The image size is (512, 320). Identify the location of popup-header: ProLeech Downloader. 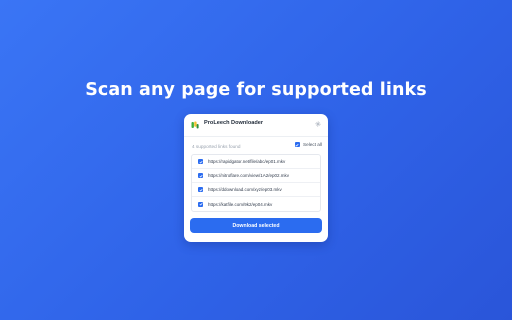
(256, 125).